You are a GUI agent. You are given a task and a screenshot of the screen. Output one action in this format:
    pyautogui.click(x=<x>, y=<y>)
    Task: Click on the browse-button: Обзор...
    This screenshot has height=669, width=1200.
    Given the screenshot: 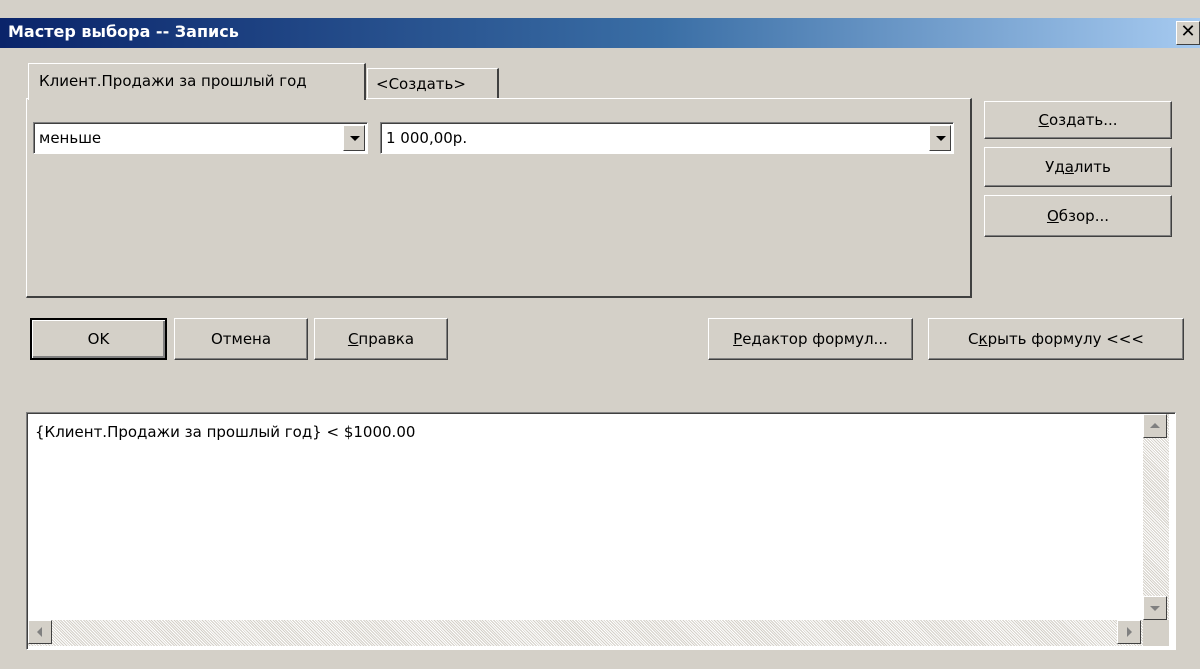 What is the action you would take?
    pyautogui.click(x=1078, y=216)
    